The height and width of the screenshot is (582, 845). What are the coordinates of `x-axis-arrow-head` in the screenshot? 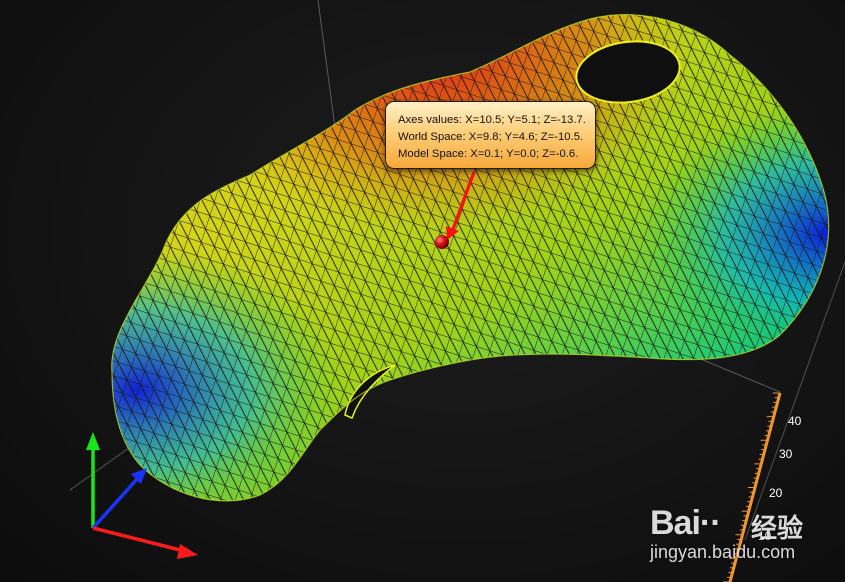 It's located at (187, 551).